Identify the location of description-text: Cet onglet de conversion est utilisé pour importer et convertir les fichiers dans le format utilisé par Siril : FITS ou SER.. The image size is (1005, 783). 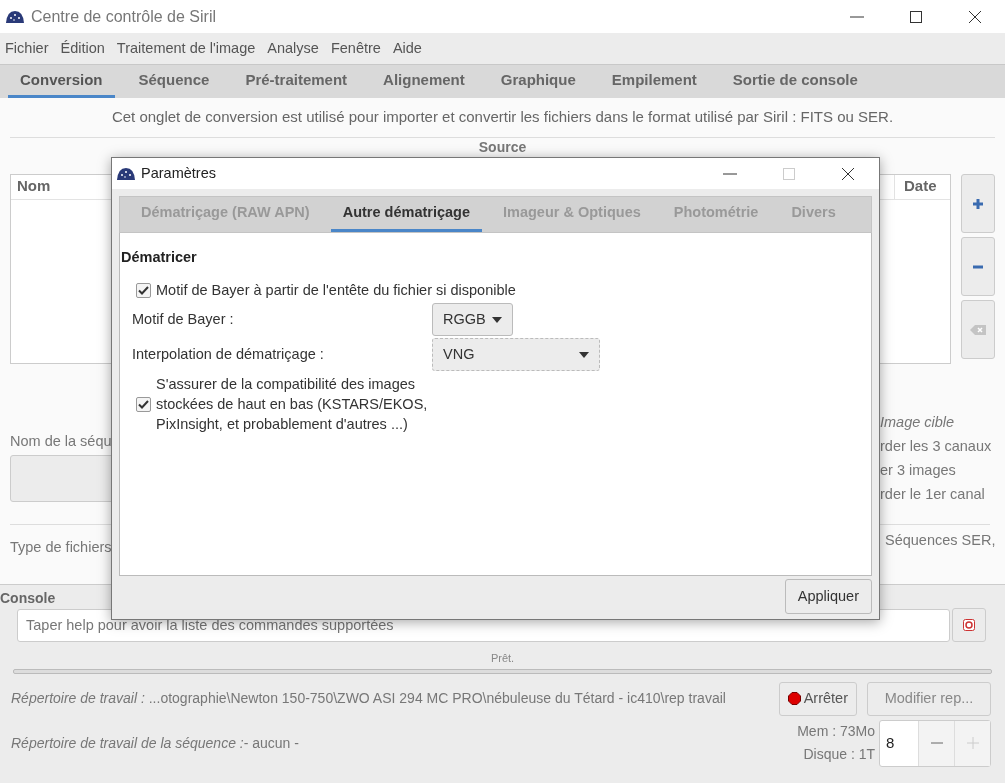
(502, 117).